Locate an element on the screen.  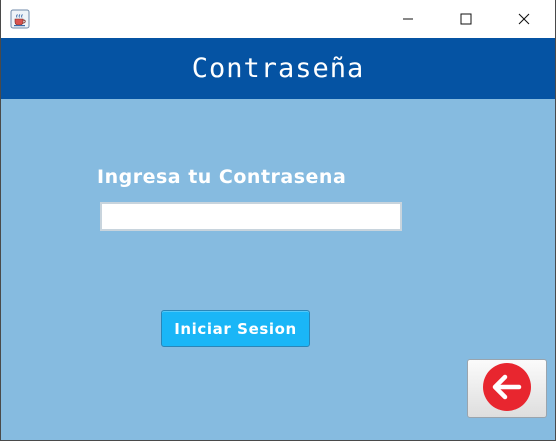
maximize-button is located at coordinates (466, 19).